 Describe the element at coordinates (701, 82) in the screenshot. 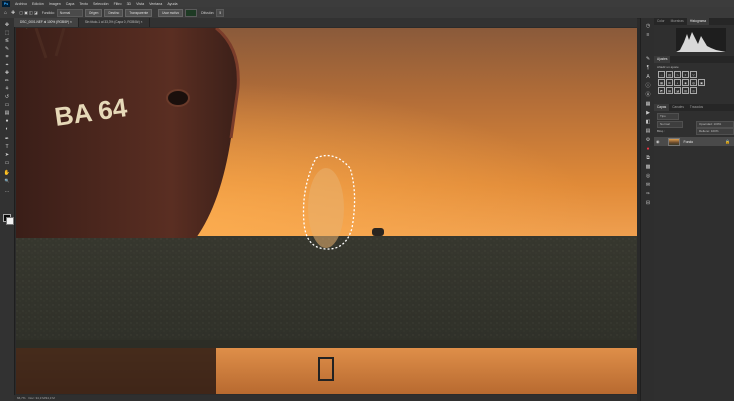

I see `color-lookup-icon: ▣` at that location.